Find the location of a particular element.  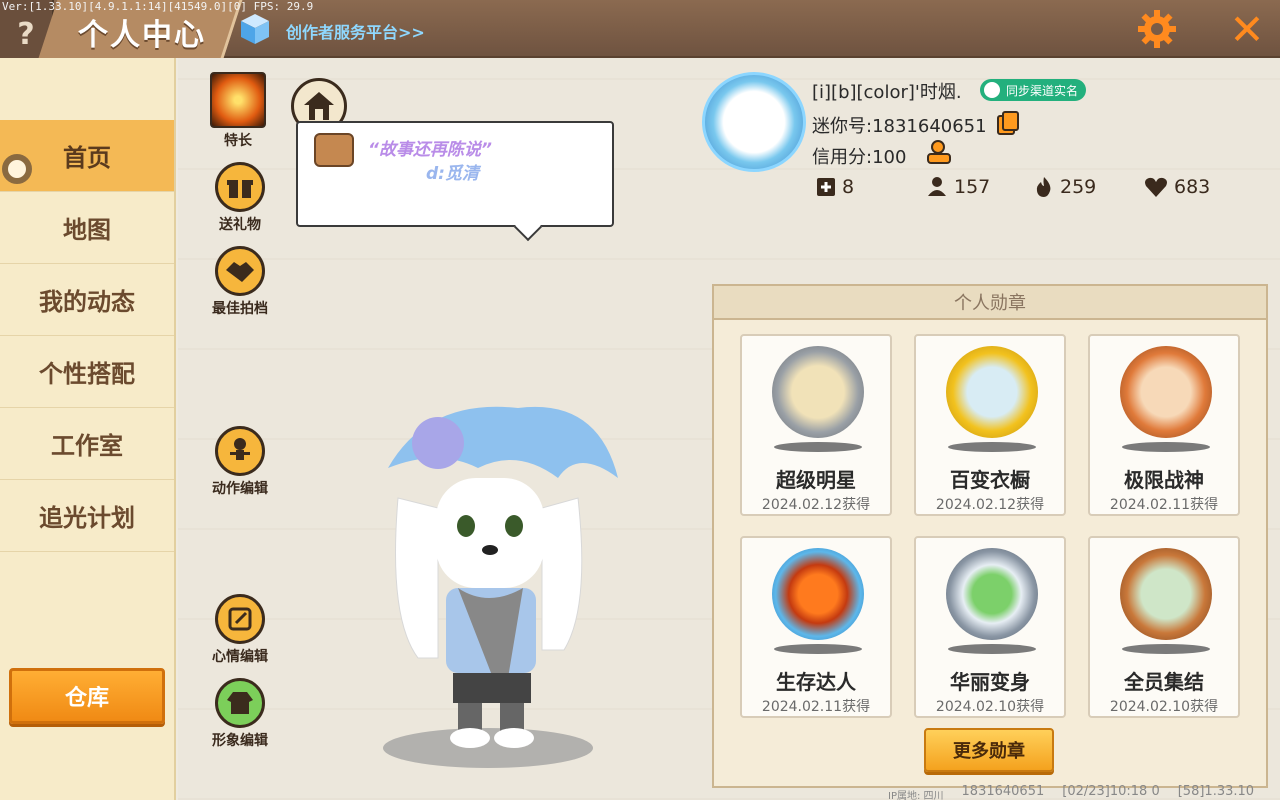

specialty-label: 特长 is located at coordinates (238, 141).